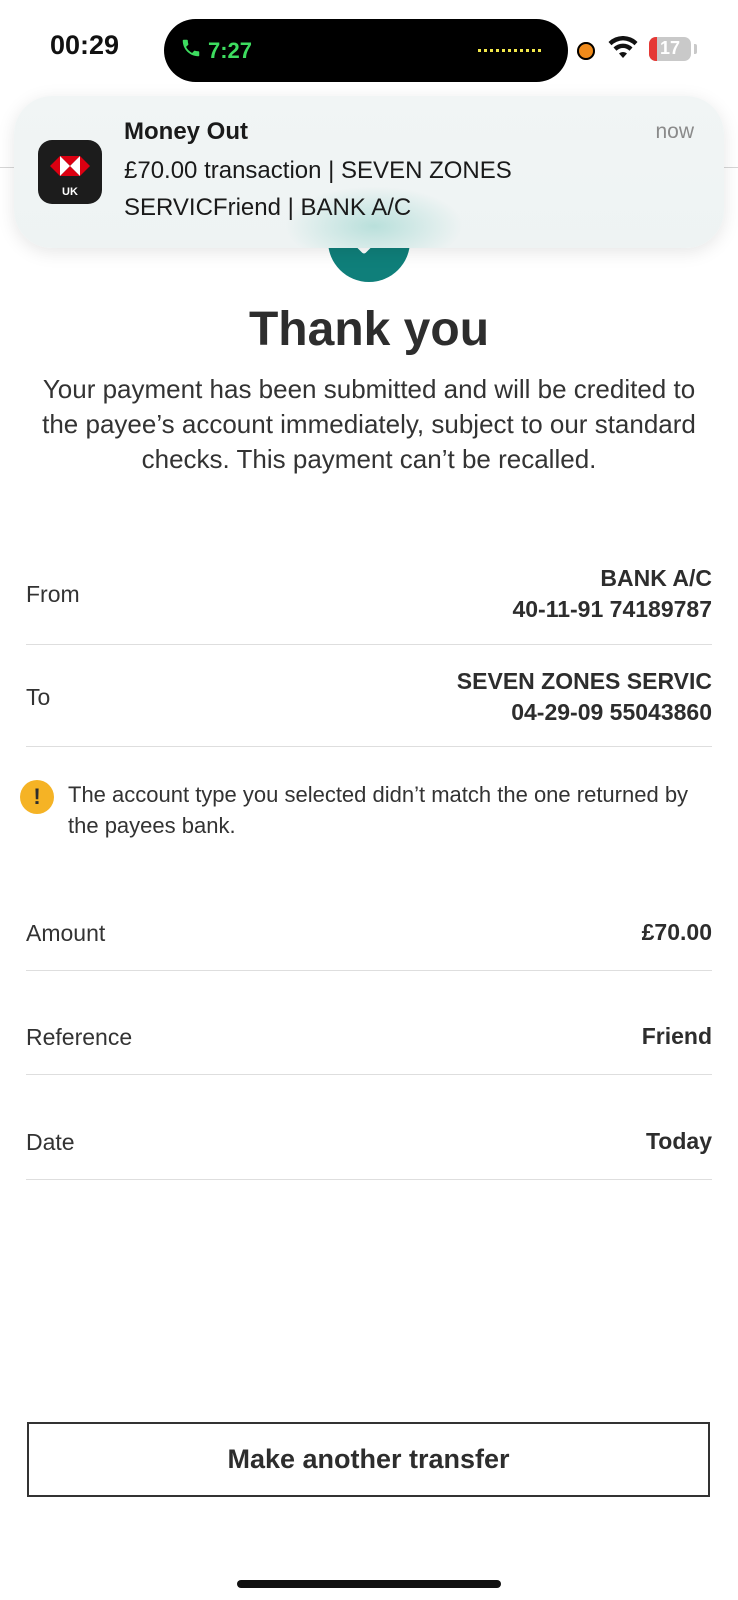 The height and width of the screenshot is (1600, 738). I want to click on to-account-number: 04-29-09 55043860, so click(611, 712).